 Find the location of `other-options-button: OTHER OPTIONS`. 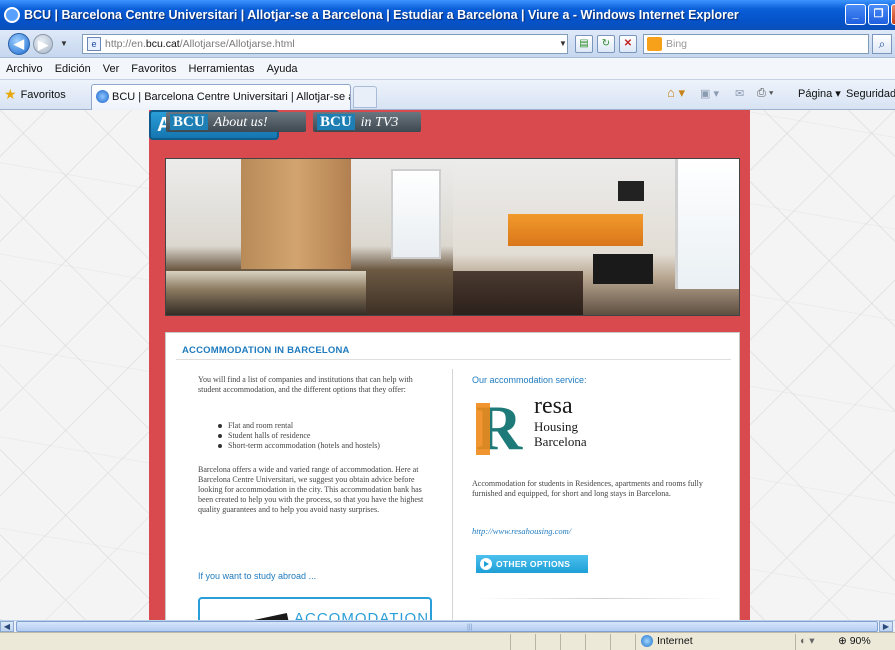

other-options-button: OTHER OPTIONS is located at coordinates (532, 564).